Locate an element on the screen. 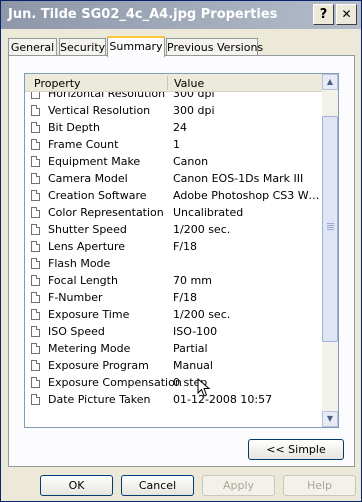 Image resolution: width=362 pixels, height=502 pixels. property-name: F-Number is located at coordinates (75, 297).